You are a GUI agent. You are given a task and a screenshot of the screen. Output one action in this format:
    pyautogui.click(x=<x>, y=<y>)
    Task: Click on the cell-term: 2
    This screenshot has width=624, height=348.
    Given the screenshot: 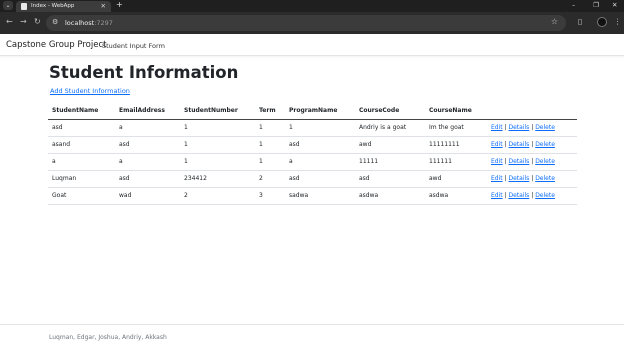 What is the action you would take?
    pyautogui.click(x=270, y=179)
    